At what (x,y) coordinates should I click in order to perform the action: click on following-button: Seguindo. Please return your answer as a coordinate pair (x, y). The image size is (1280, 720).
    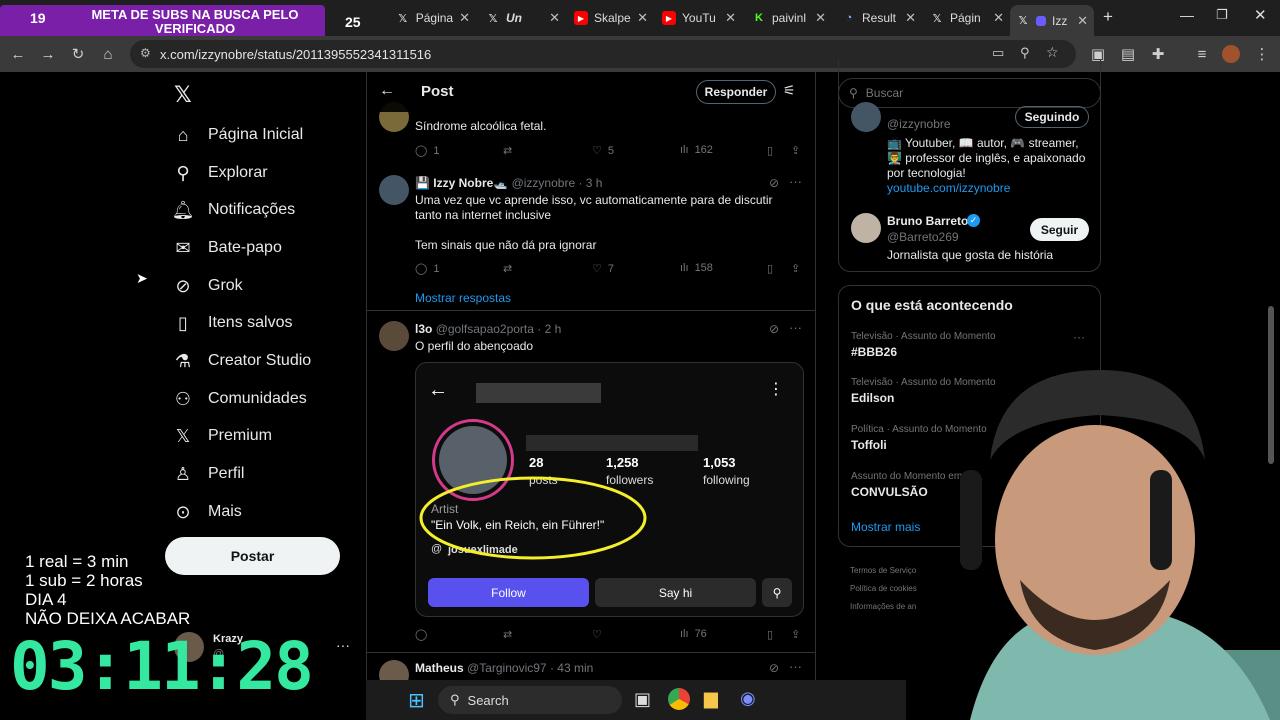
    Looking at the image, I should click on (1052, 117).